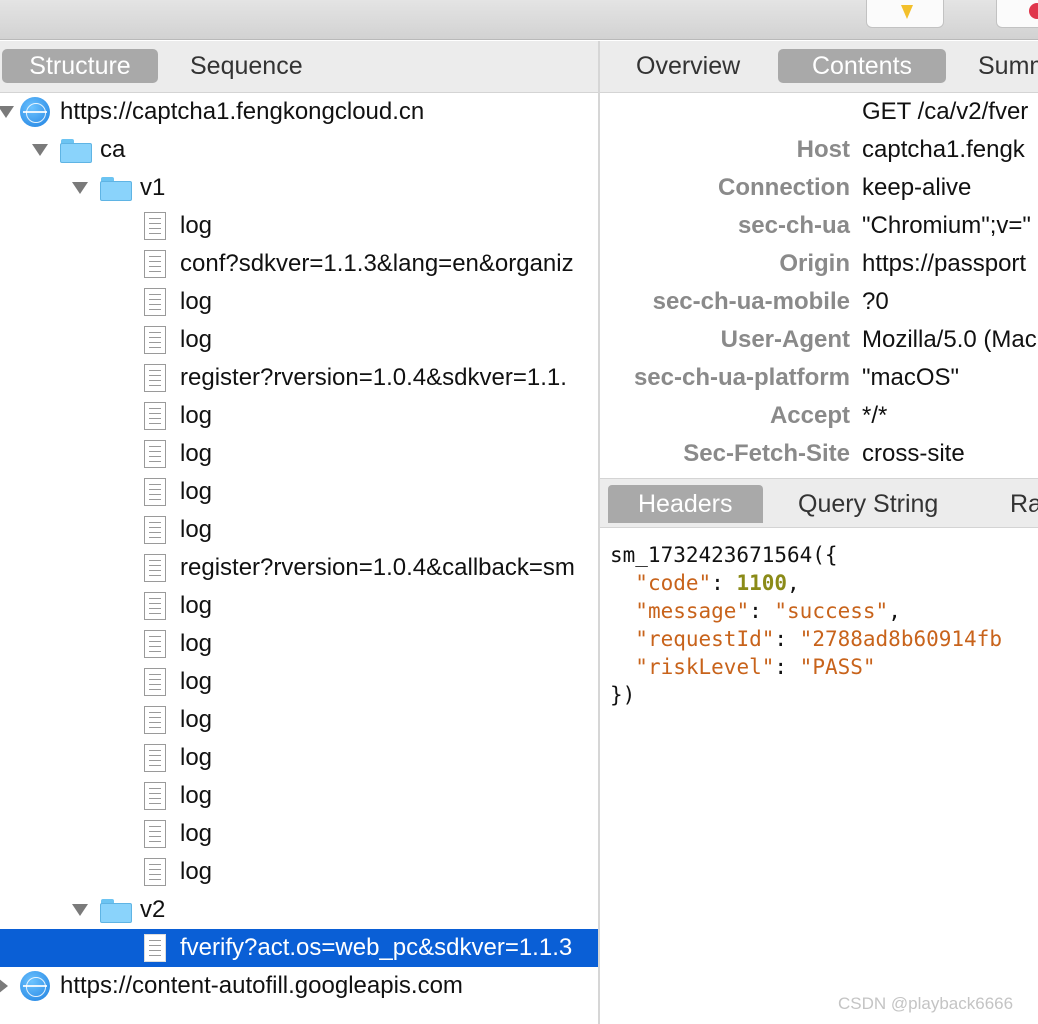  What do you see at coordinates (724, 555) in the screenshot?
I see `response-callback: sm_1732423671564({` at bounding box center [724, 555].